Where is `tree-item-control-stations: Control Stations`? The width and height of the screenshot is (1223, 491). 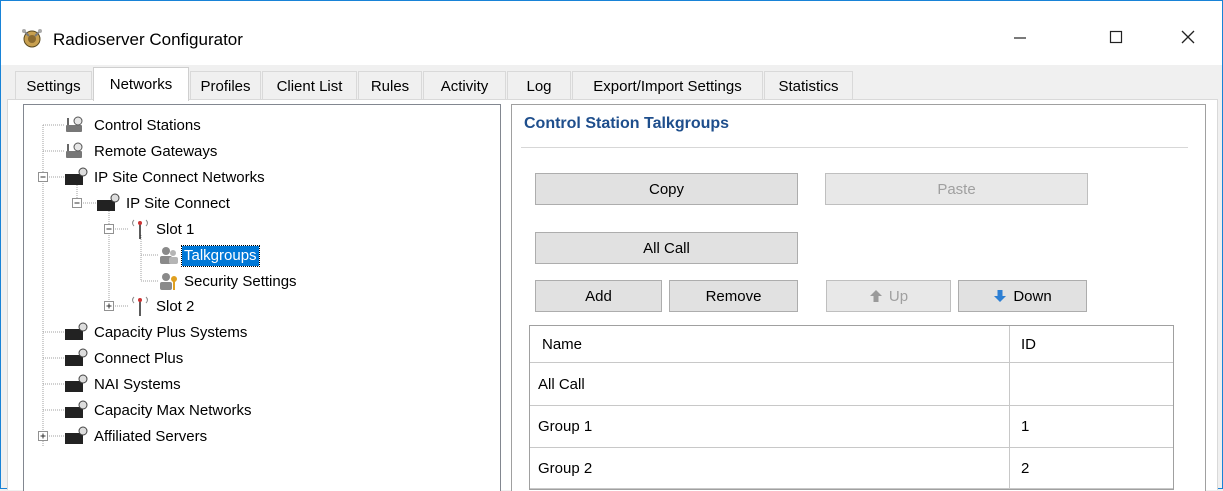
tree-item-control-stations: Control Stations is located at coordinates (147, 126).